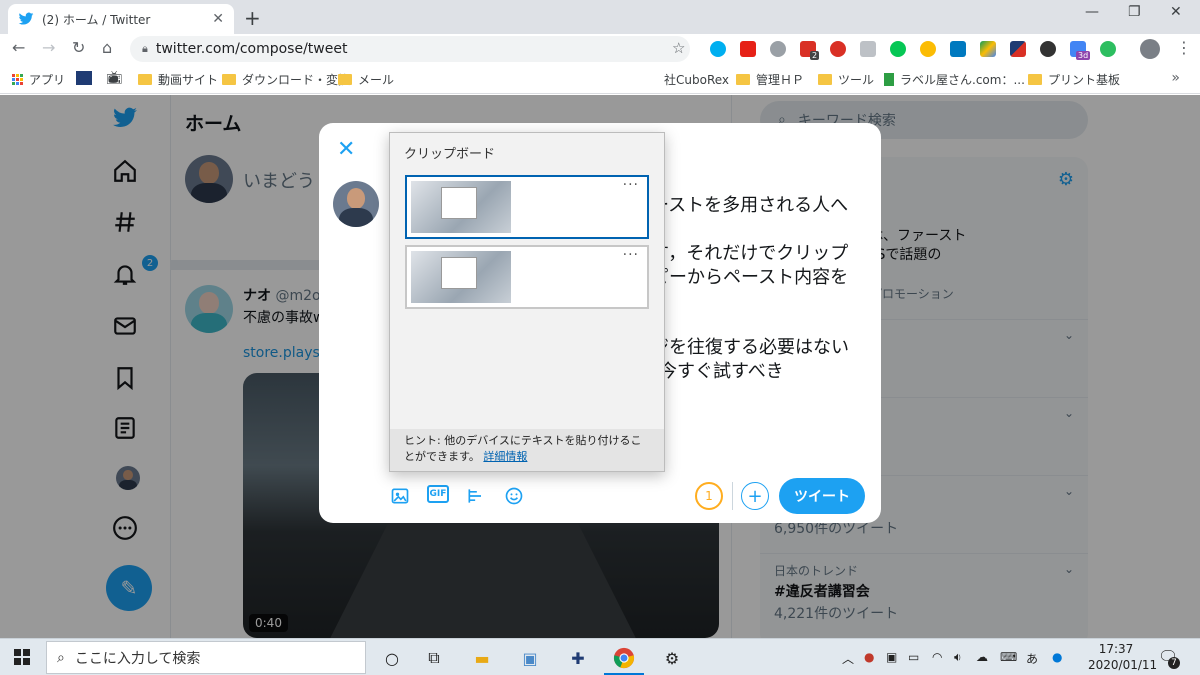 The image size is (1200, 675). What do you see at coordinates (761, 276) in the screenshot?
I see `tweet-draft-line: ピーからペースト内容を` at bounding box center [761, 276].